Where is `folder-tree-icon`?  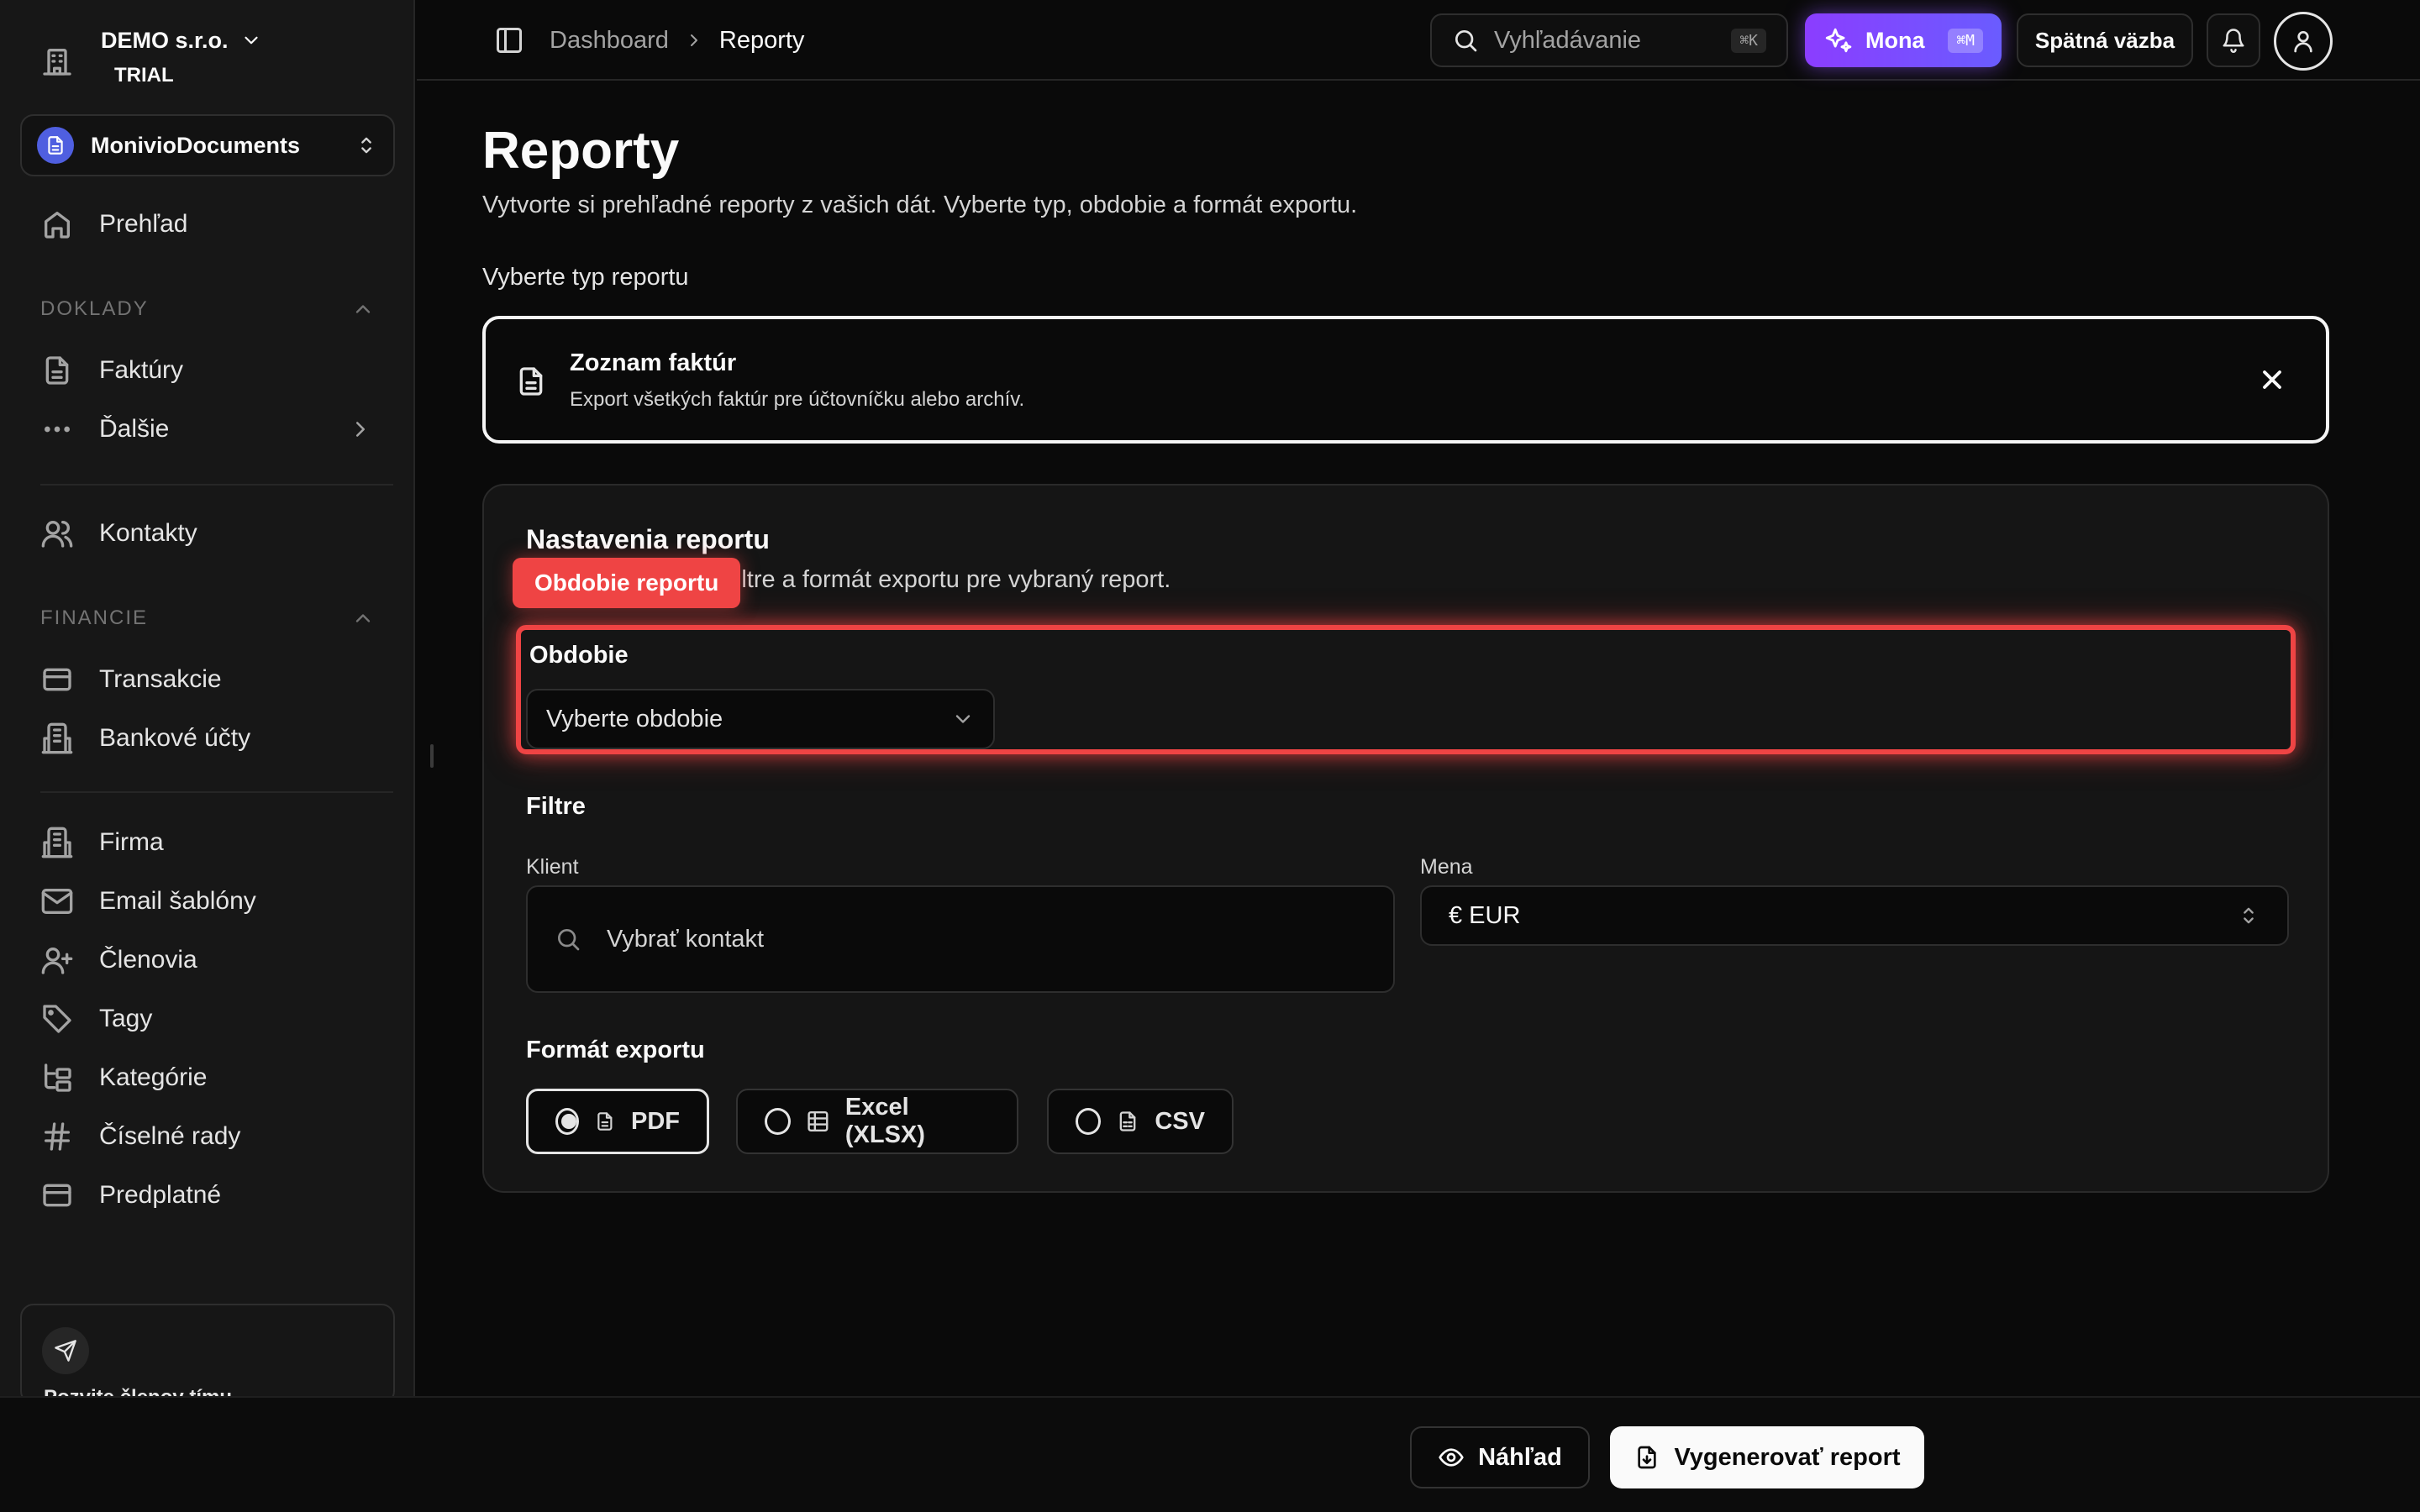 folder-tree-icon is located at coordinates (57, 1078).